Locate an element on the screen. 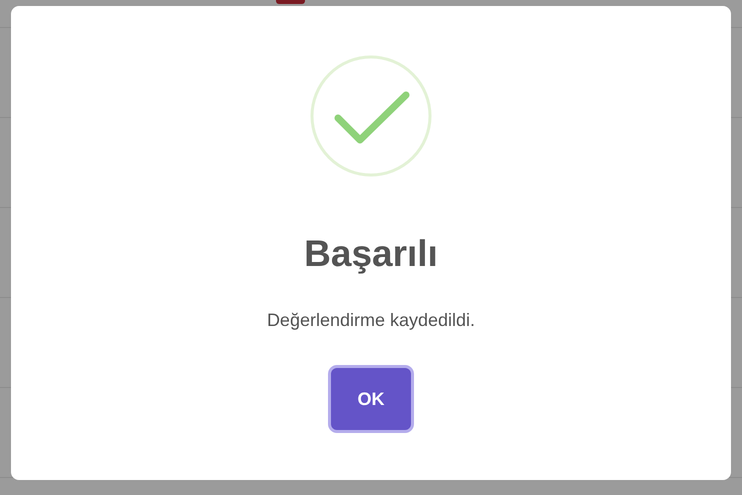  checkmark-icon is located at coordinates (371, 116).